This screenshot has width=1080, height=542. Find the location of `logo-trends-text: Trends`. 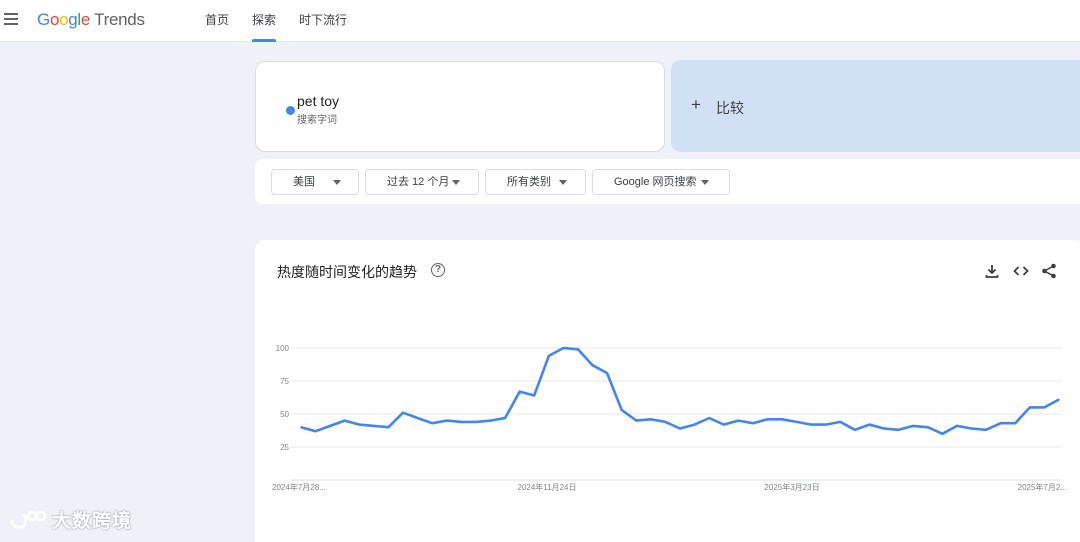

logo-trends-text: Trends is located at coordinates (119, 19).